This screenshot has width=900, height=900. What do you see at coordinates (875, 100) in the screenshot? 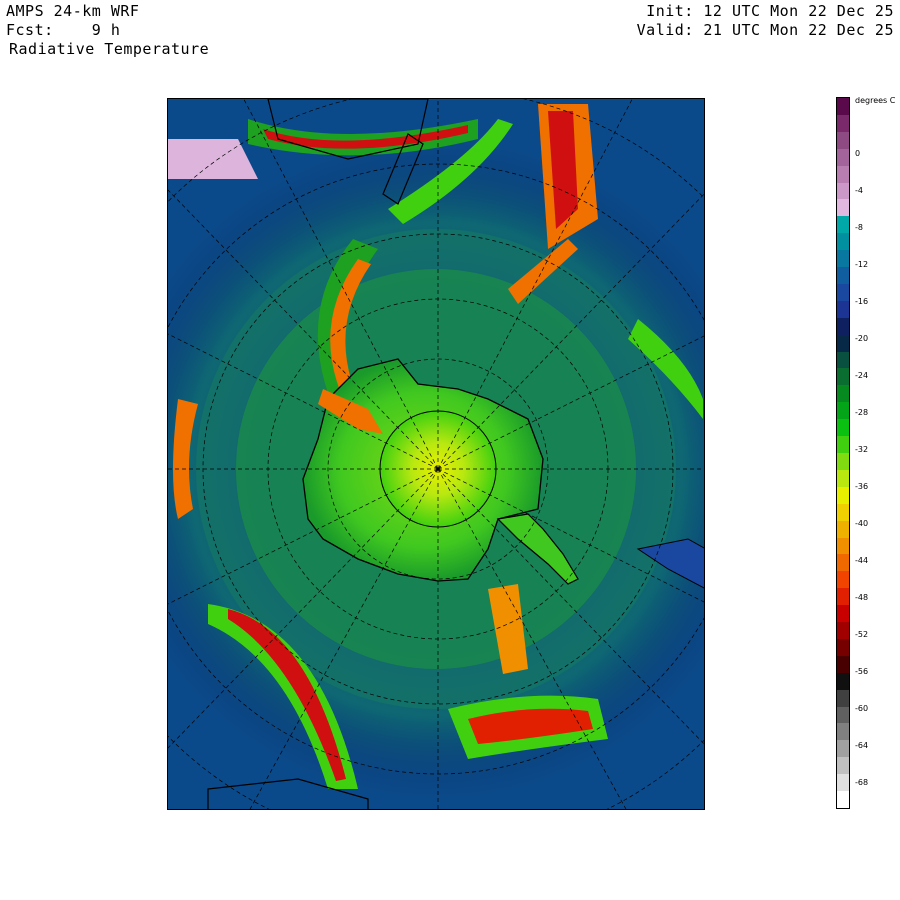
I see `color-scale-units: degrees C` at bounding box center [875, 100].